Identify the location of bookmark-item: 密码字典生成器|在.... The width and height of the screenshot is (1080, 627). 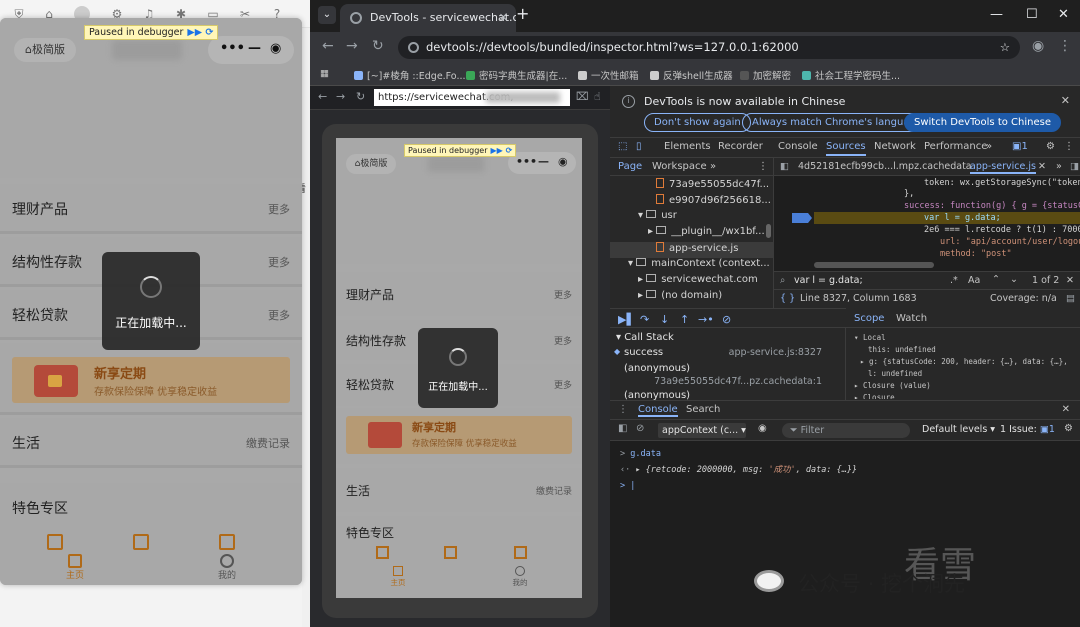
(516, 75).